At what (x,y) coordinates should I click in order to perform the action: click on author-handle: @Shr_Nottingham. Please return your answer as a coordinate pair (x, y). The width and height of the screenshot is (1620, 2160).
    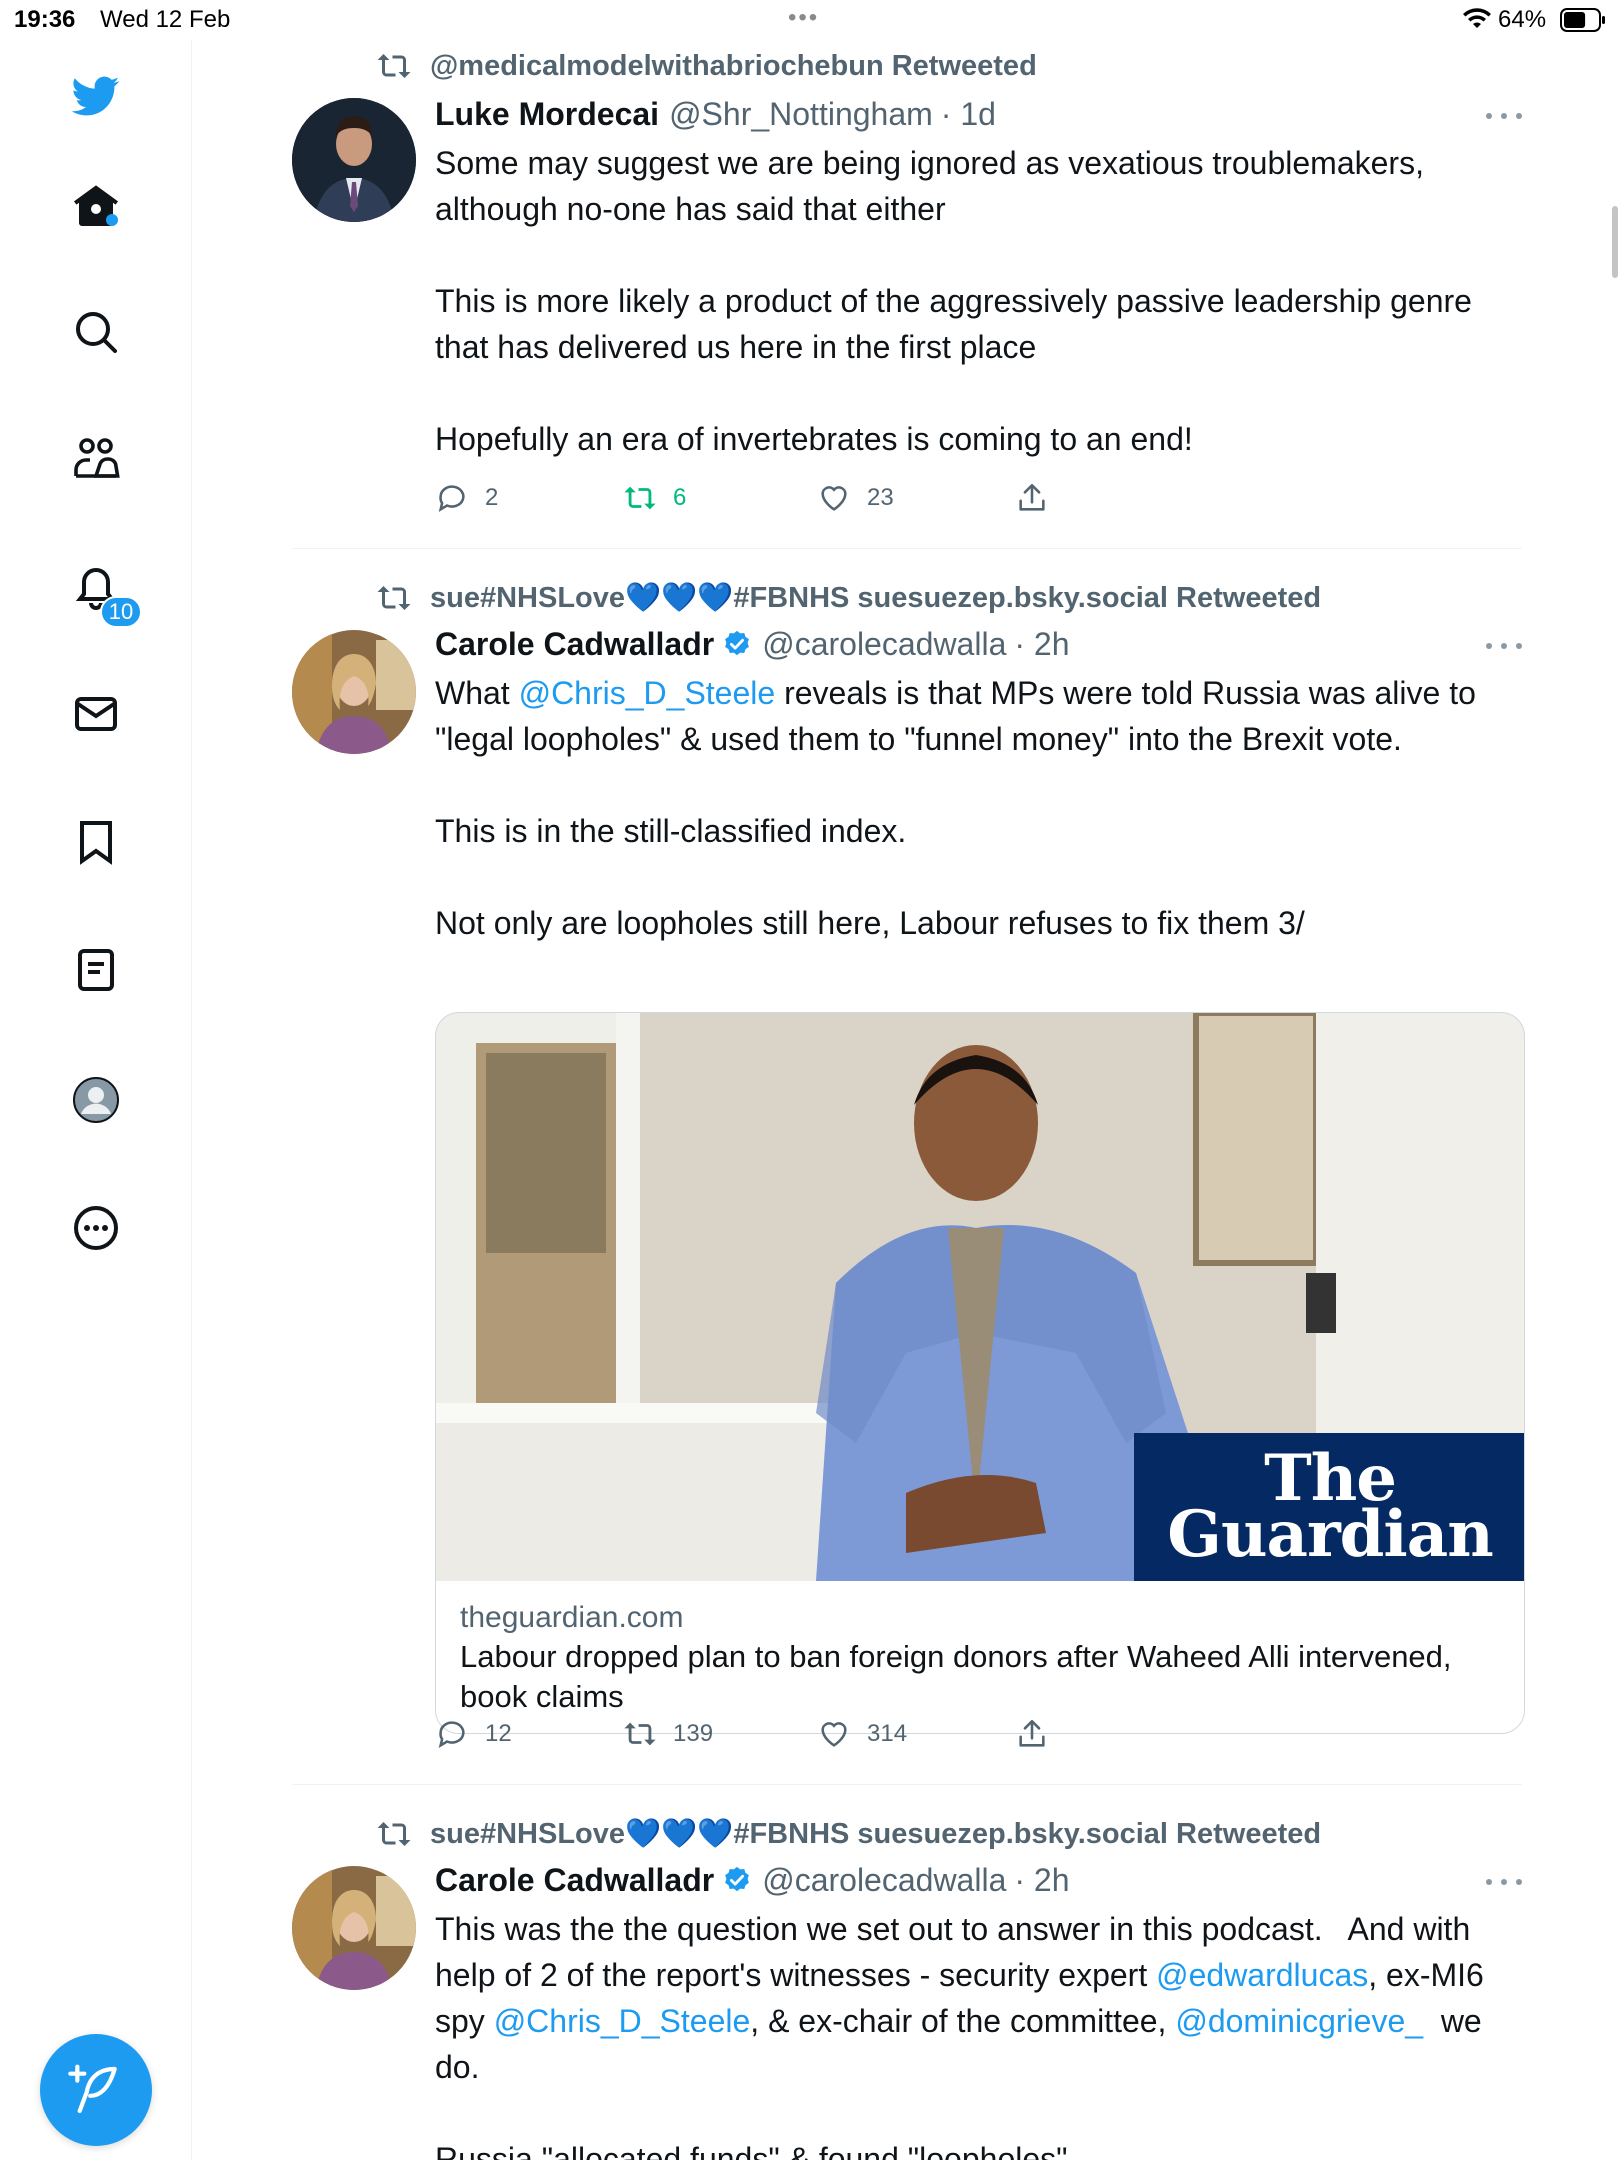
    Looking at the image, I should click on (801, 114).